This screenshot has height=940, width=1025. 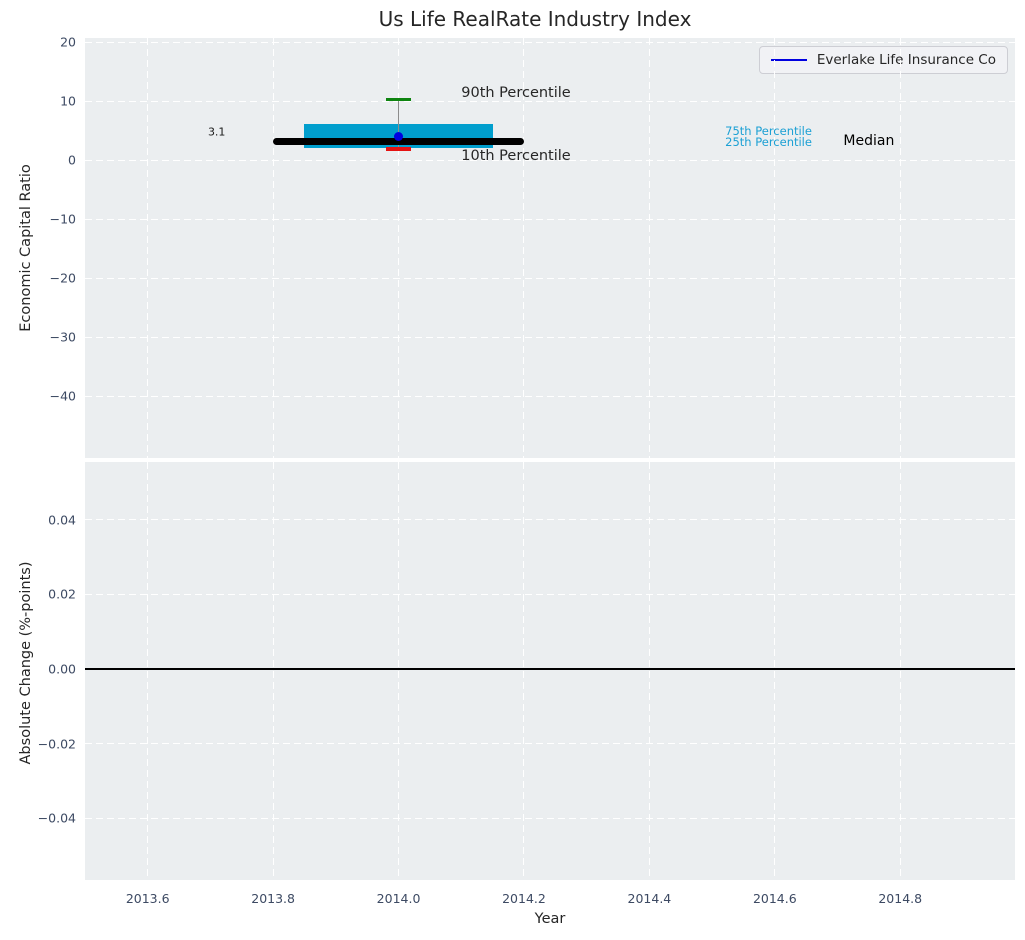 What do you see at coordinates (906, 60) in the screenshot?
I see `legend-label: Everlake Life Insurance Co` at bounding box center [906, 60].